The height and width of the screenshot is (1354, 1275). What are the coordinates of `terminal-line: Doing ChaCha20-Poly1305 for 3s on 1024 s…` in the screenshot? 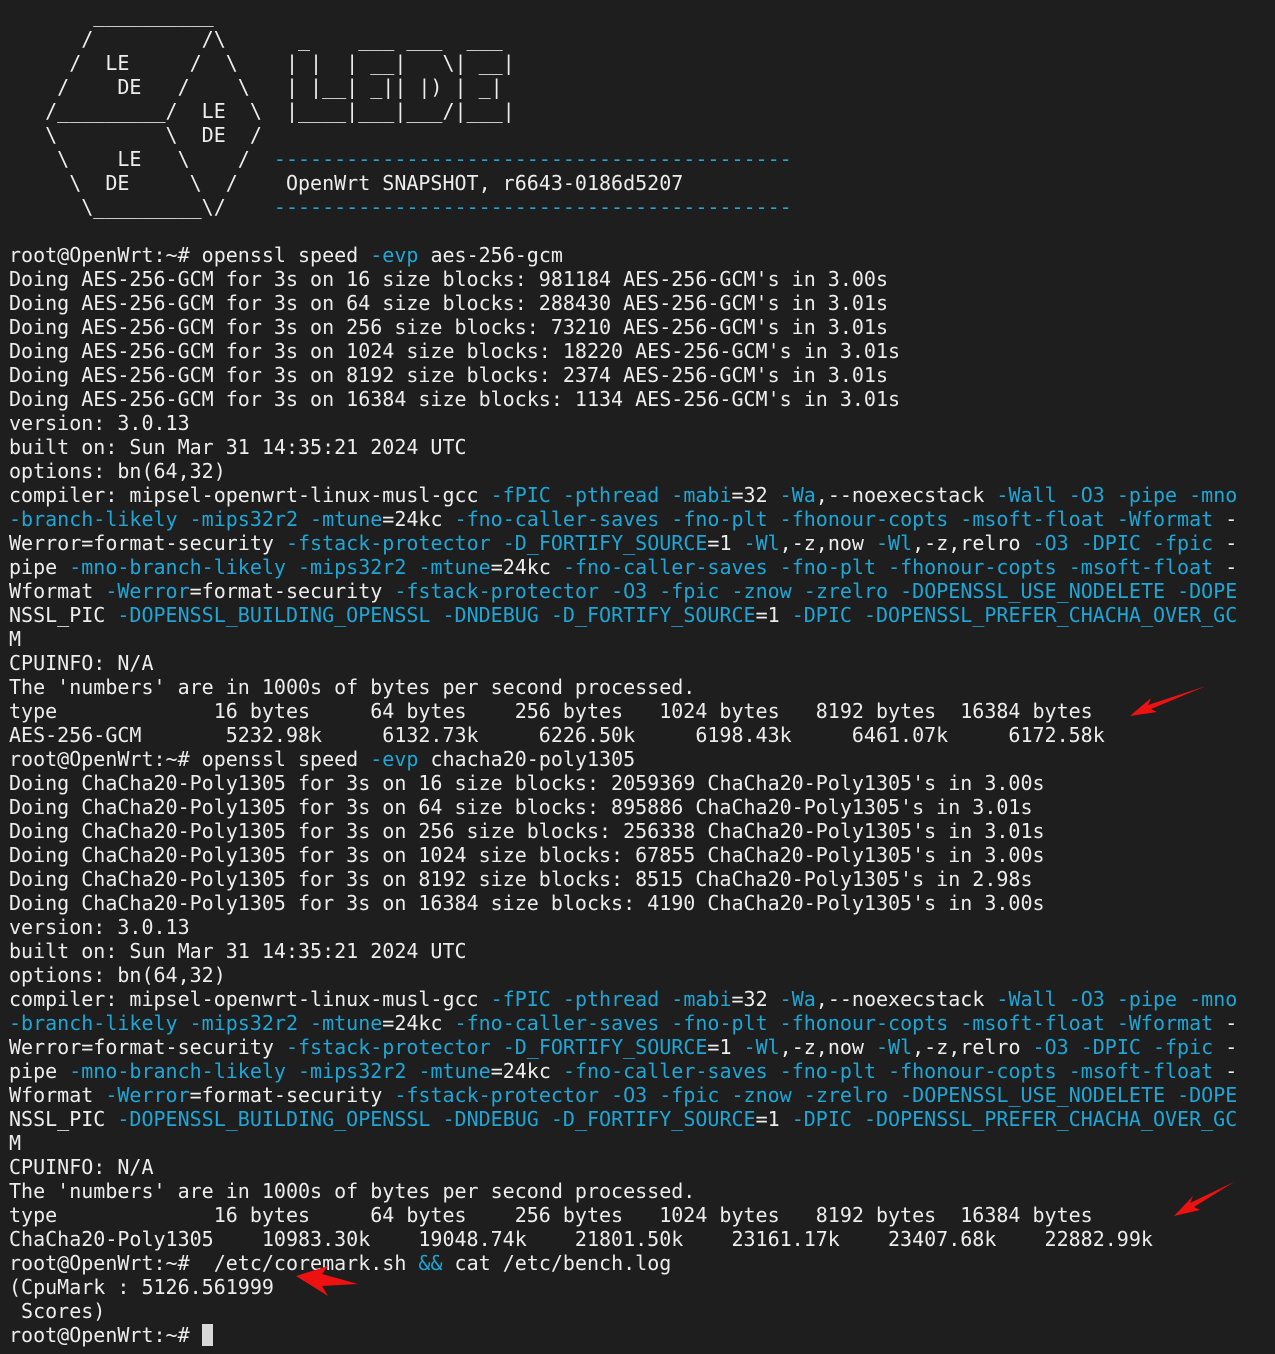 It's located at (527, 855).